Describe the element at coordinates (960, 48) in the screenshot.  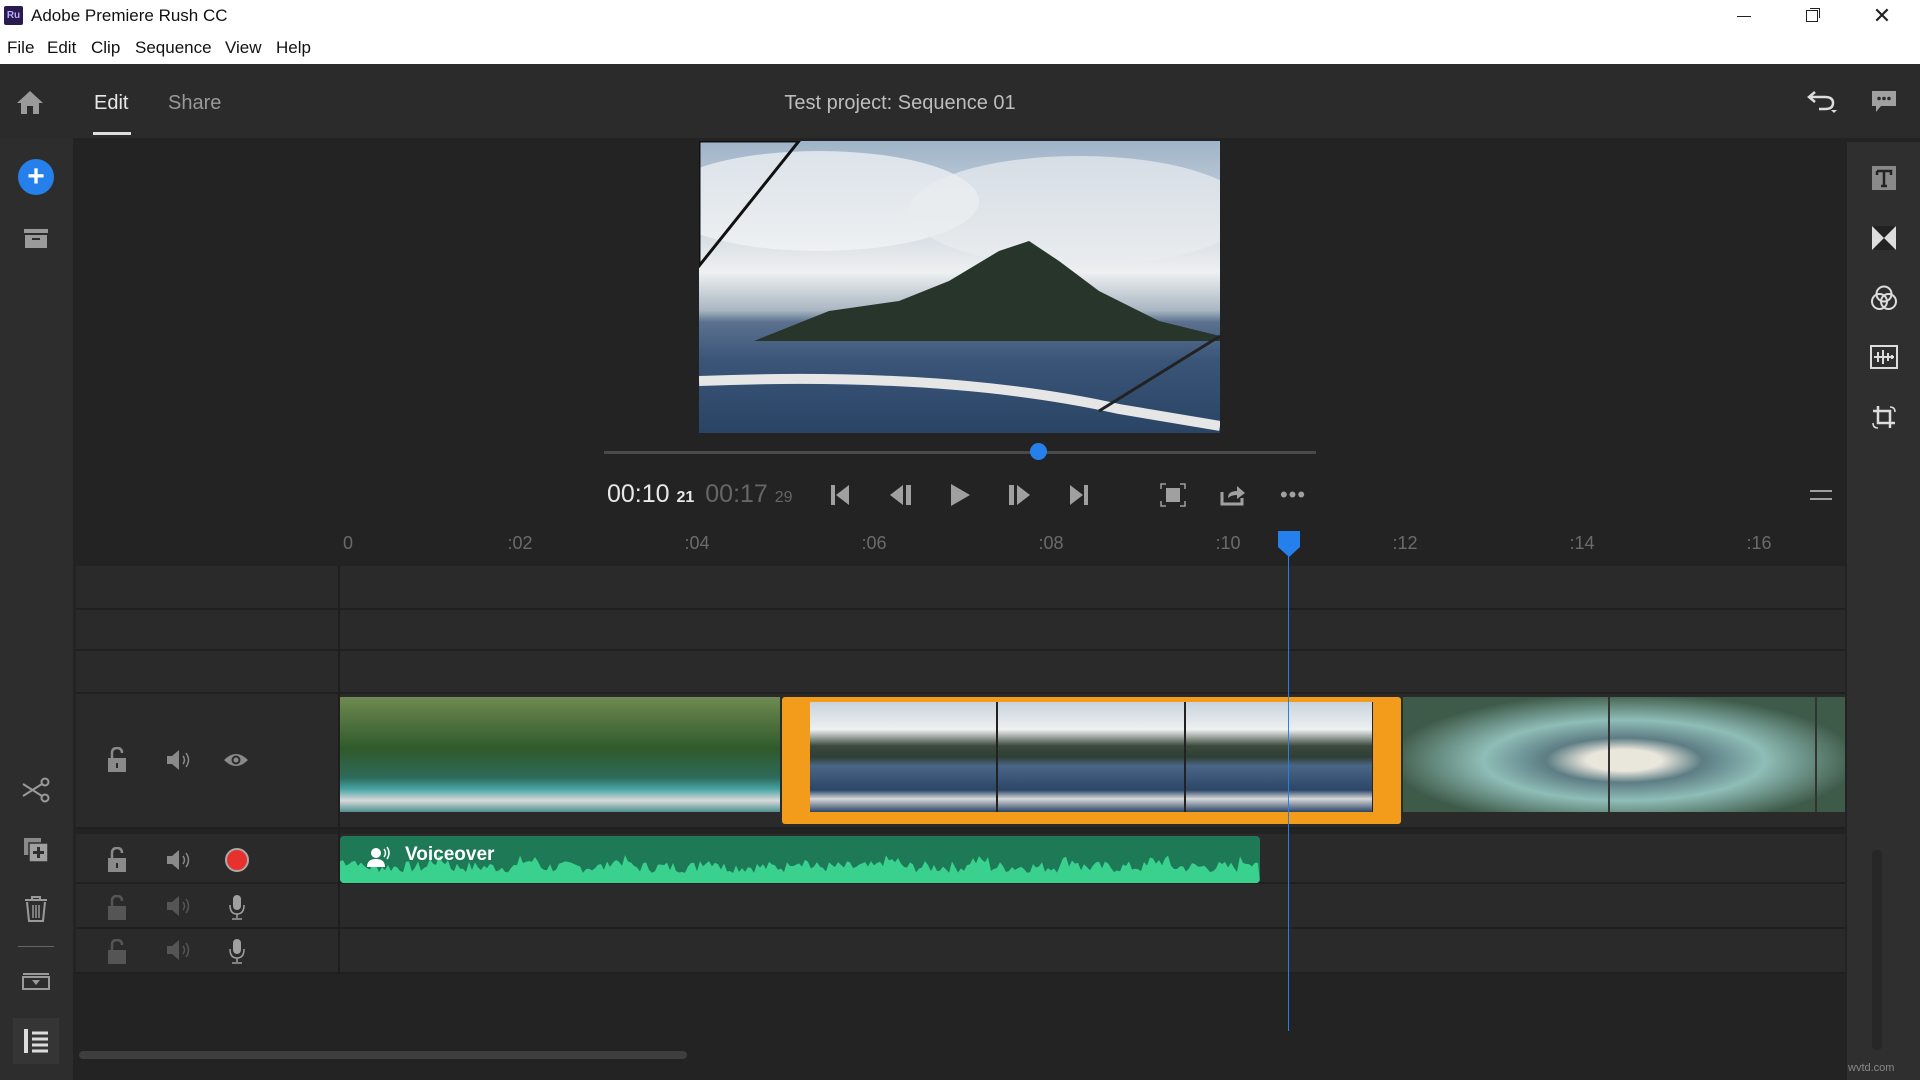
I see `menu-bar: File Edit Clip Sequence View Help` at that location.